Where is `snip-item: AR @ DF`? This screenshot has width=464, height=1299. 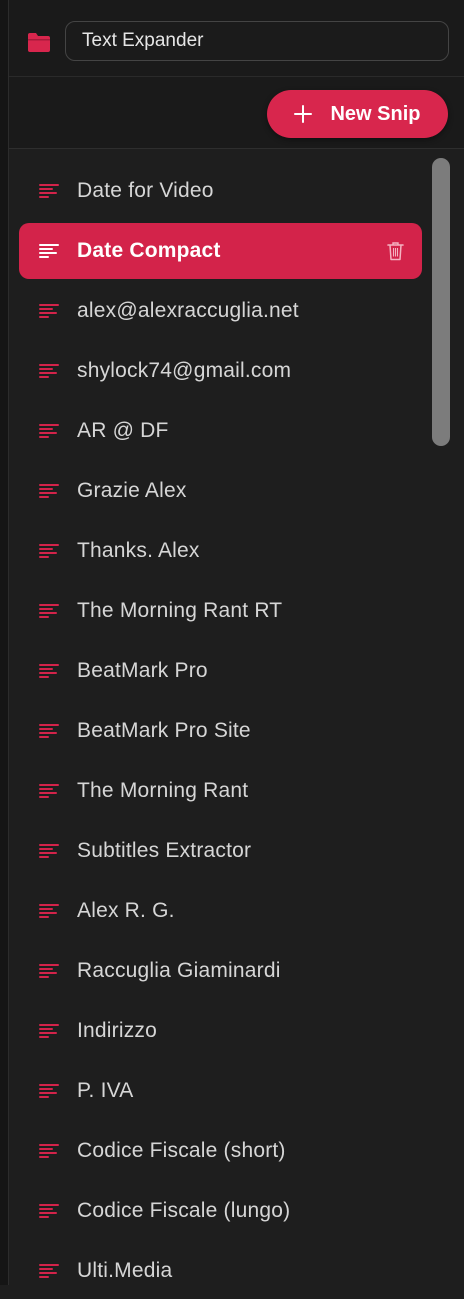 snip-item: AR @ DF is located at coordinates (220, 431).